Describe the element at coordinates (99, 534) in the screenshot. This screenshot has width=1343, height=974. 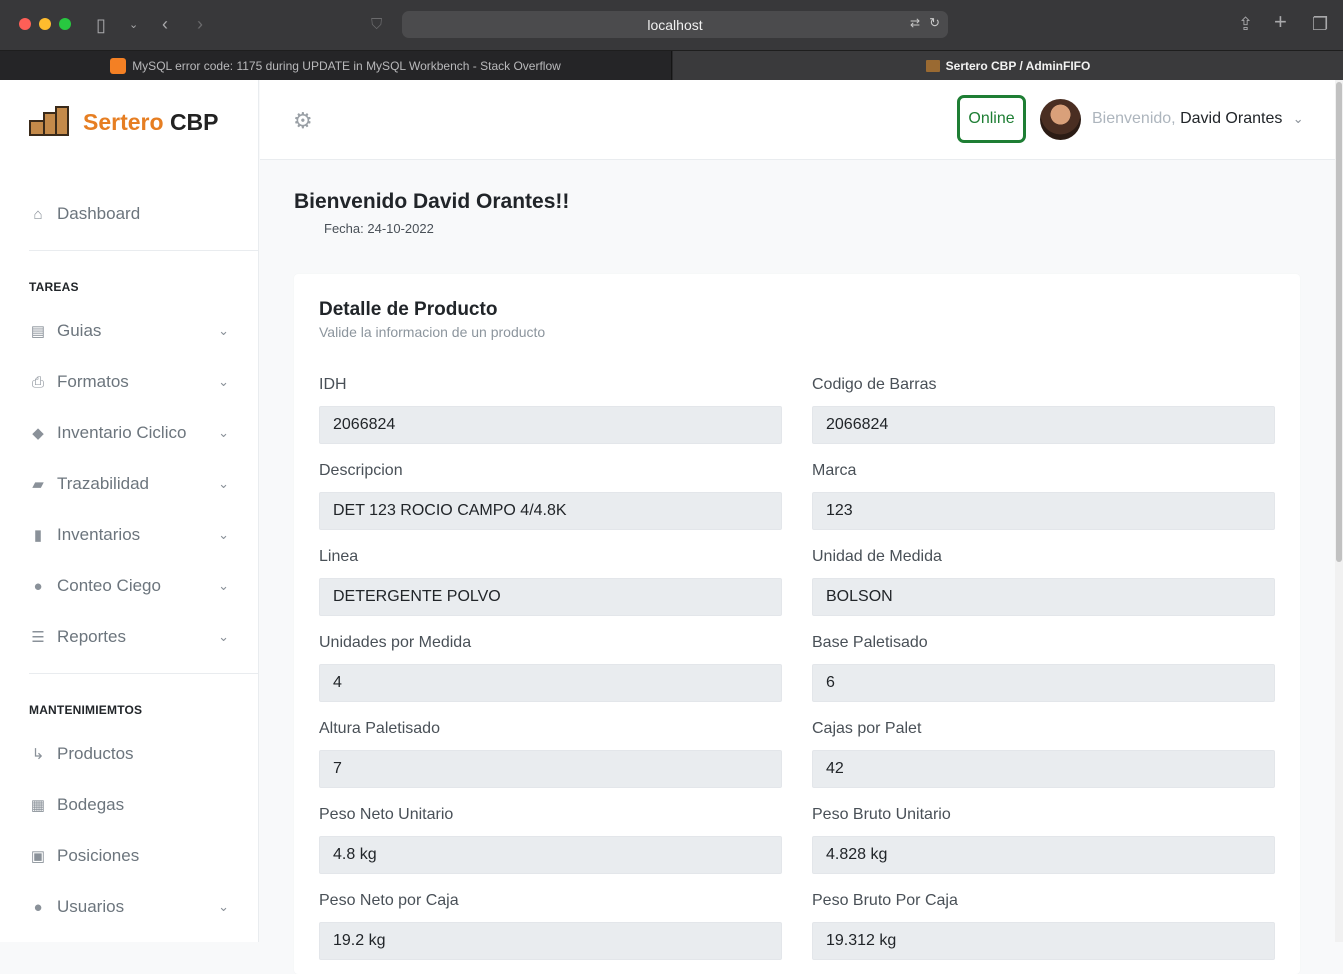
I see `sidebar-item-label: Inventarios` at that location.